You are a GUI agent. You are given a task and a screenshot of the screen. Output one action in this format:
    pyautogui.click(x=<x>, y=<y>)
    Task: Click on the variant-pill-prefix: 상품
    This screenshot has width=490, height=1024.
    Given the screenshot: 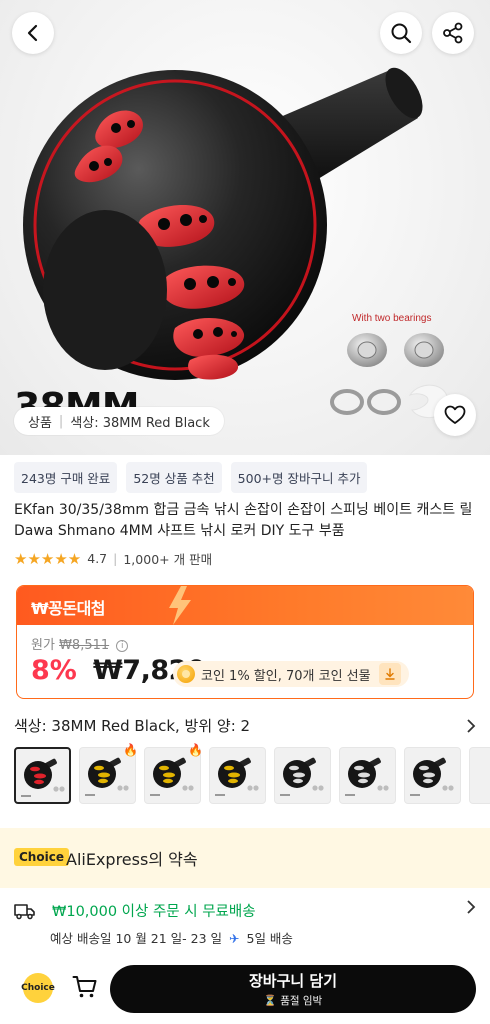 What is the action you would take?
    pyautogui.click(x=40, y=423)
    